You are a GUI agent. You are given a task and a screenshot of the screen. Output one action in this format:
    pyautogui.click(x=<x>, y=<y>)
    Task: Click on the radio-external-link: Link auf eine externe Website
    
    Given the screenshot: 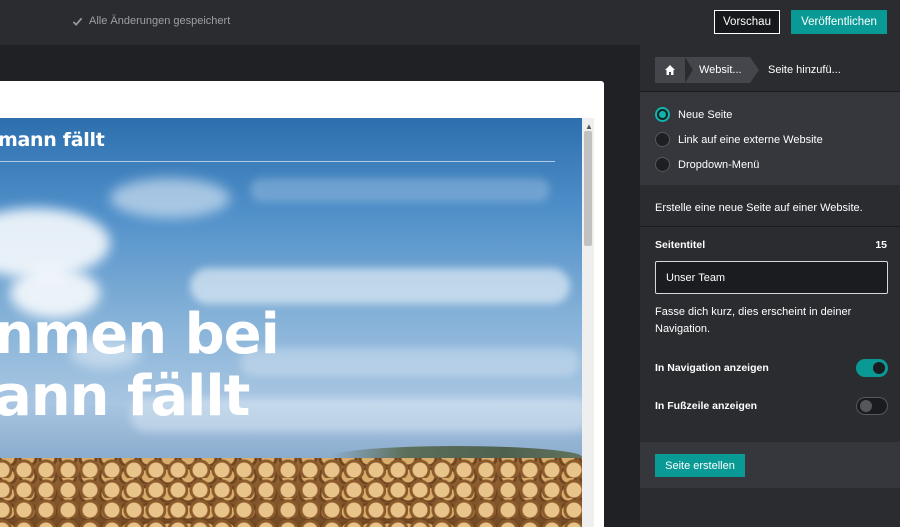 What is the action you would take?
    pyautogui.click(x=739, y=139)
    